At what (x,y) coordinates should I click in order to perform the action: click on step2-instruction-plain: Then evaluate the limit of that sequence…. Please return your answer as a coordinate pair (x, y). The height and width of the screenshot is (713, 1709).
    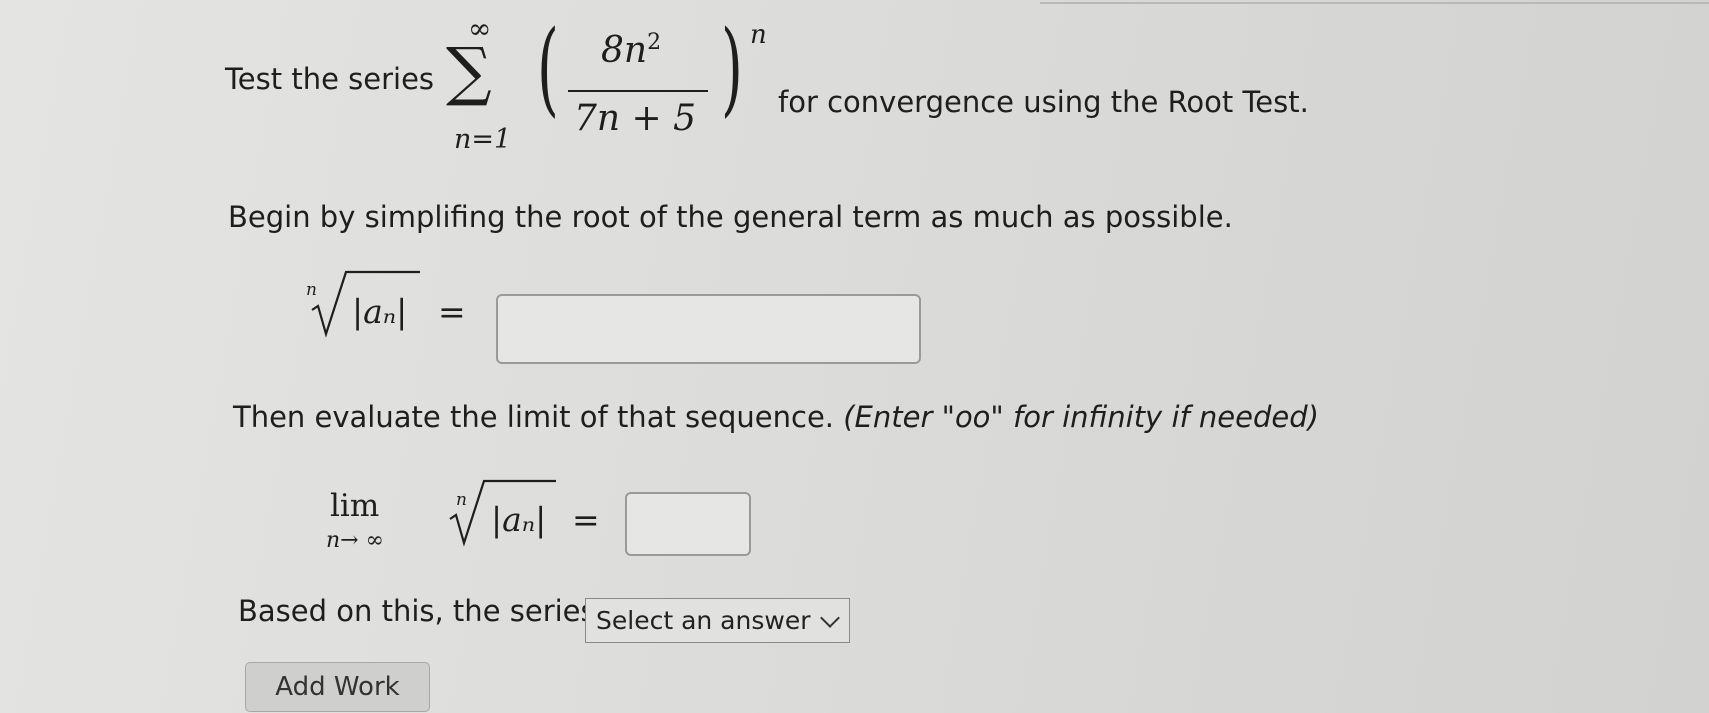
    Looking at the image, I should click on (534, 417).